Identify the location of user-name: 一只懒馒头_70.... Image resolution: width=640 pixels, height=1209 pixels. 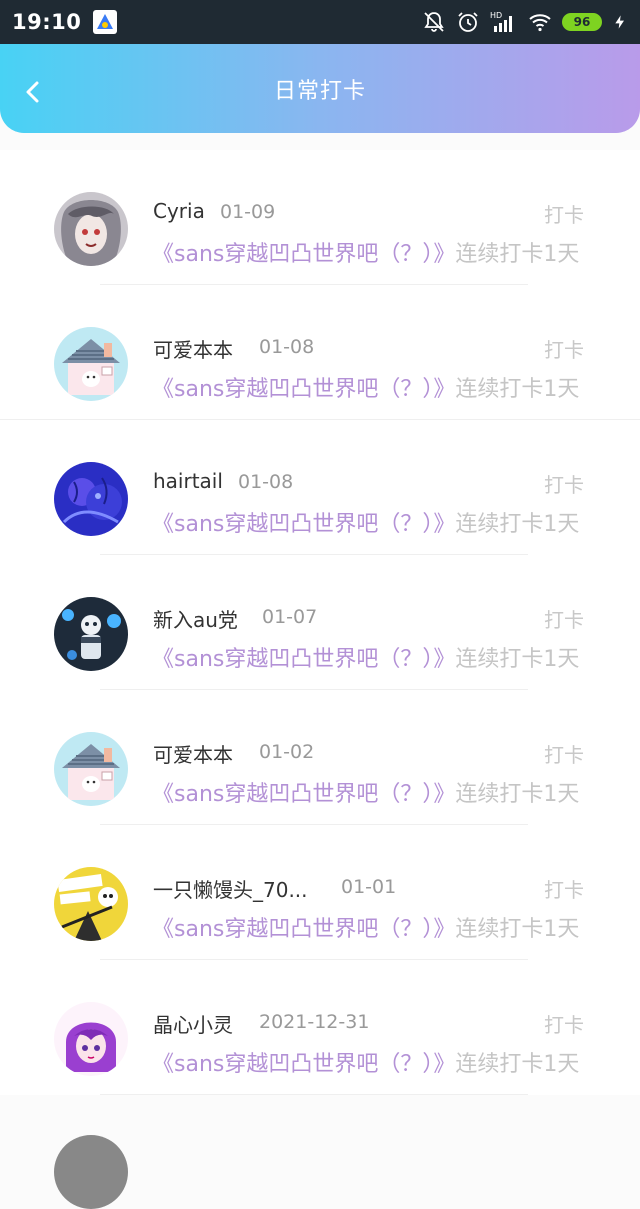
(230, 888).